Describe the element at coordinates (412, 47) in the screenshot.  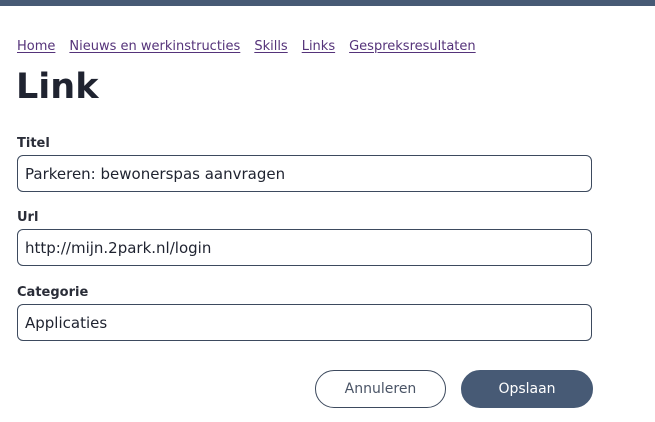
I see `breadcrumb-gespreksresultaten-link: Gespreksresultaten` at that location.